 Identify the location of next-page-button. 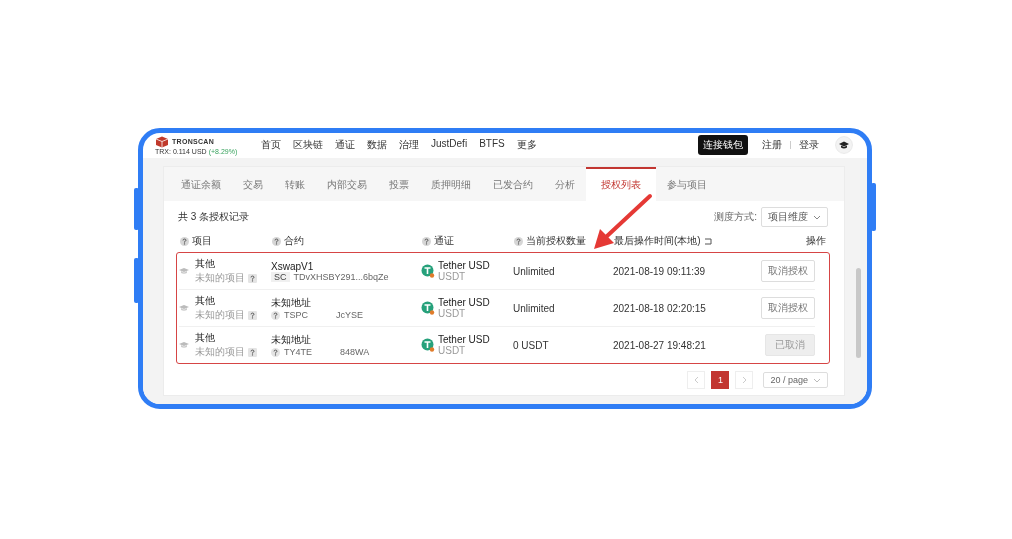
(744, 380).